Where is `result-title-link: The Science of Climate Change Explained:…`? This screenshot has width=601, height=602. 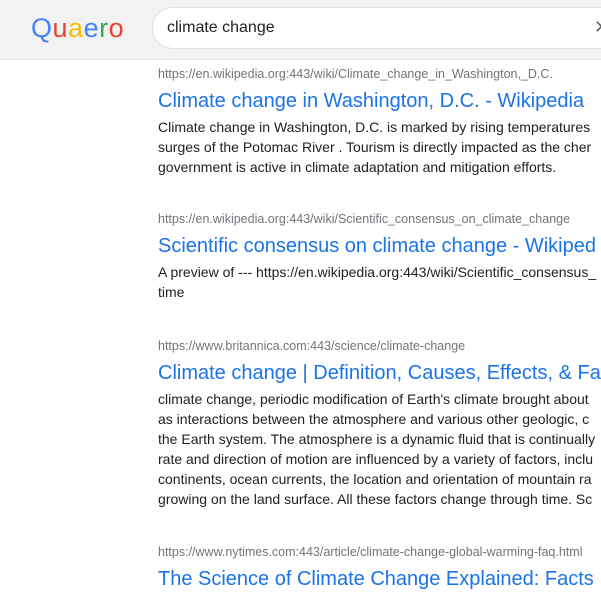
result-title-link: The Science of Climate Change Explained:… is located at coordinates (379, 579).